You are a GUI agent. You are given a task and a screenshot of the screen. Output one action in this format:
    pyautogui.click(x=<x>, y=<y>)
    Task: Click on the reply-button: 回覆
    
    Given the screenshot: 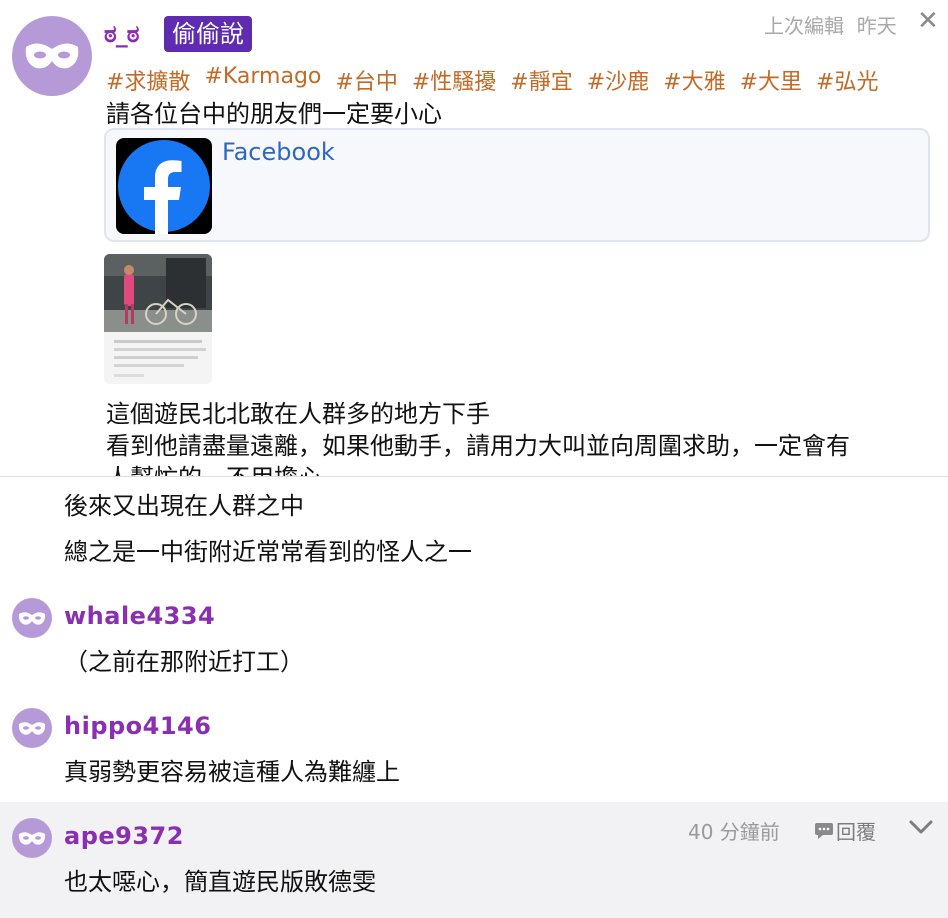 What is the action you would take?
    pyautogui.click(x=845, y=830)
    